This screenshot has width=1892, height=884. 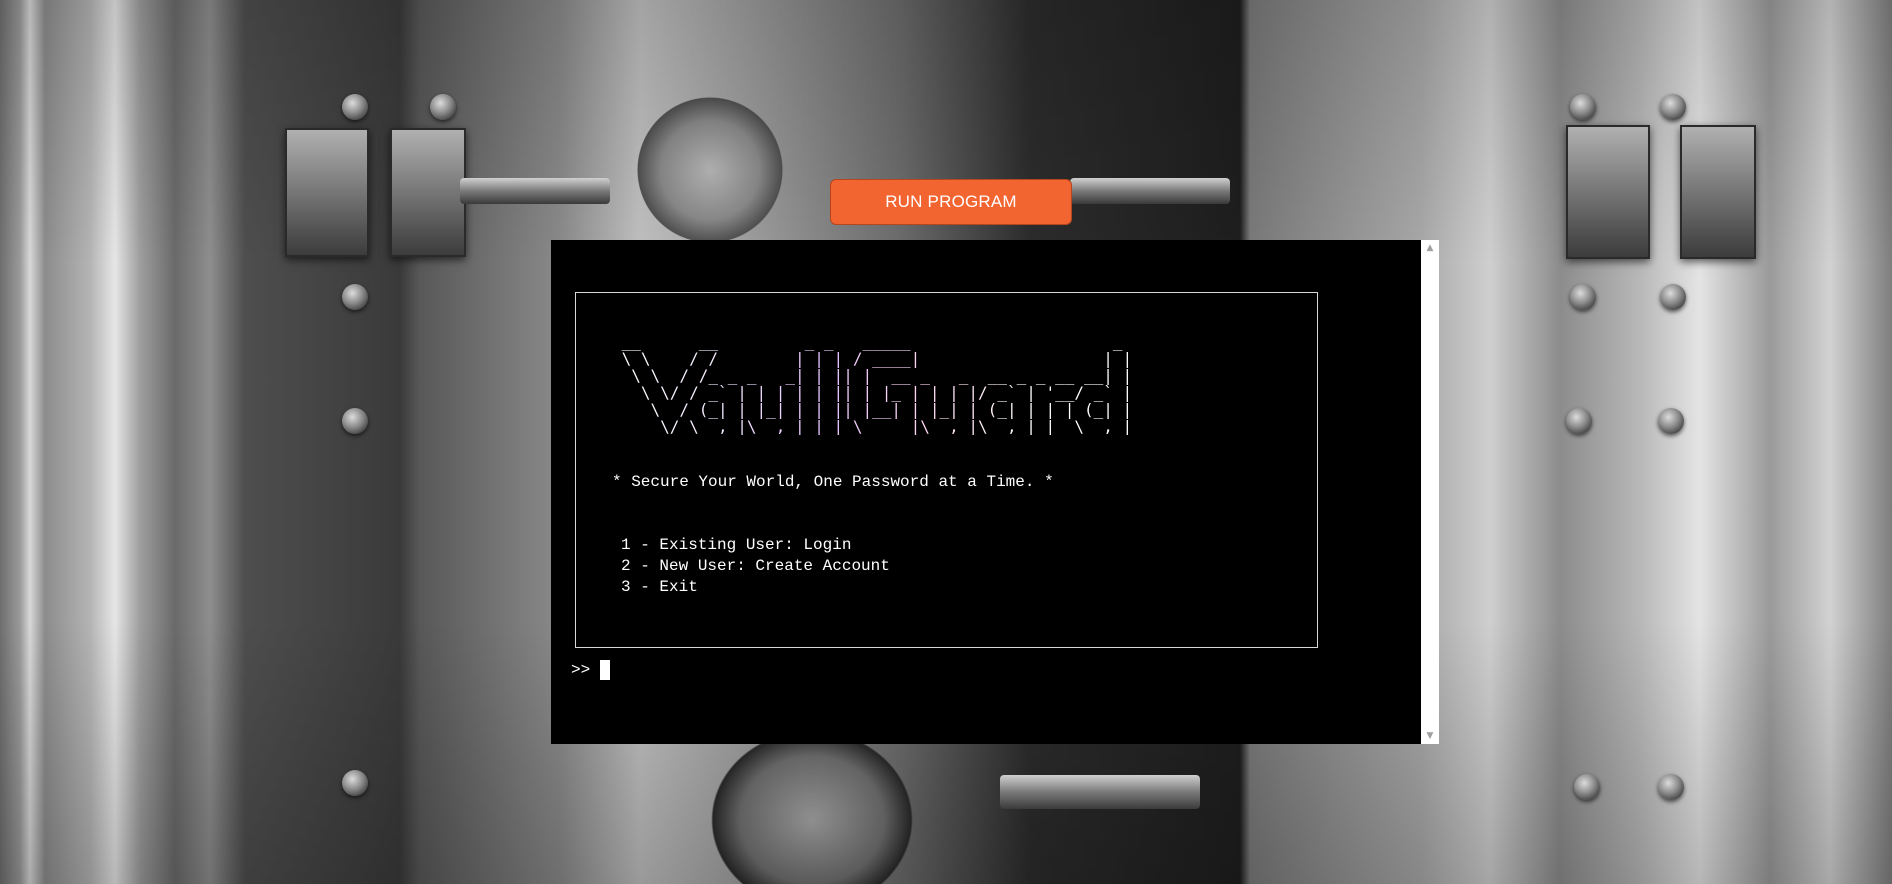 I want to click on left-hinge-block, so click(x=327, y=192).